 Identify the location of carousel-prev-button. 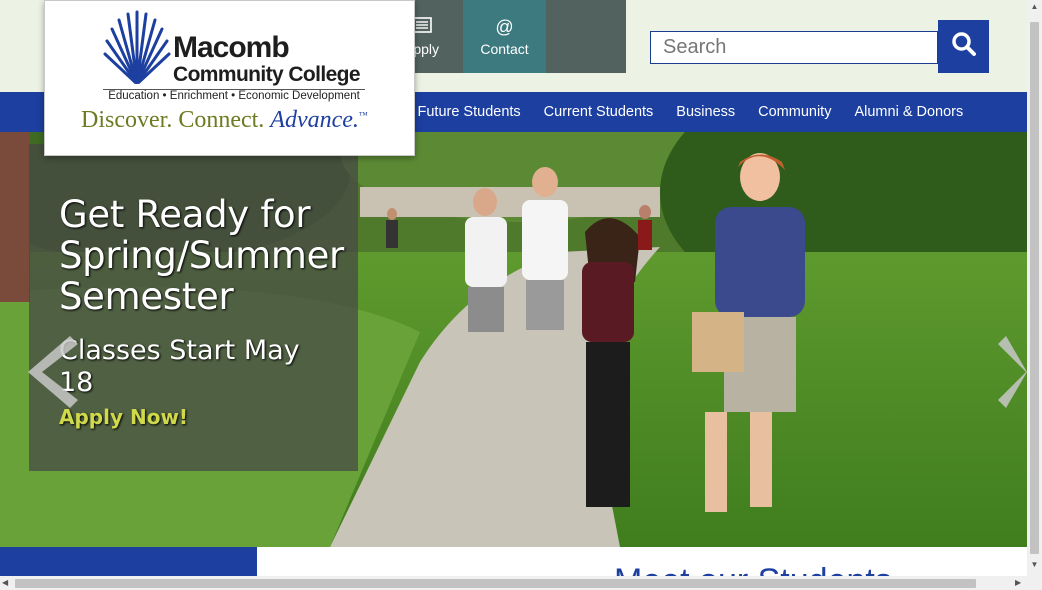
(50, 374).